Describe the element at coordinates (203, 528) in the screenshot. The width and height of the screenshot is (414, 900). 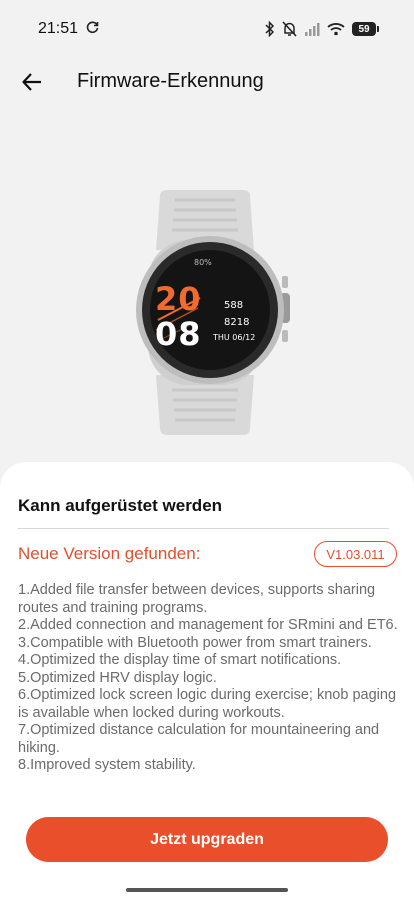
I see `divider` at that location.